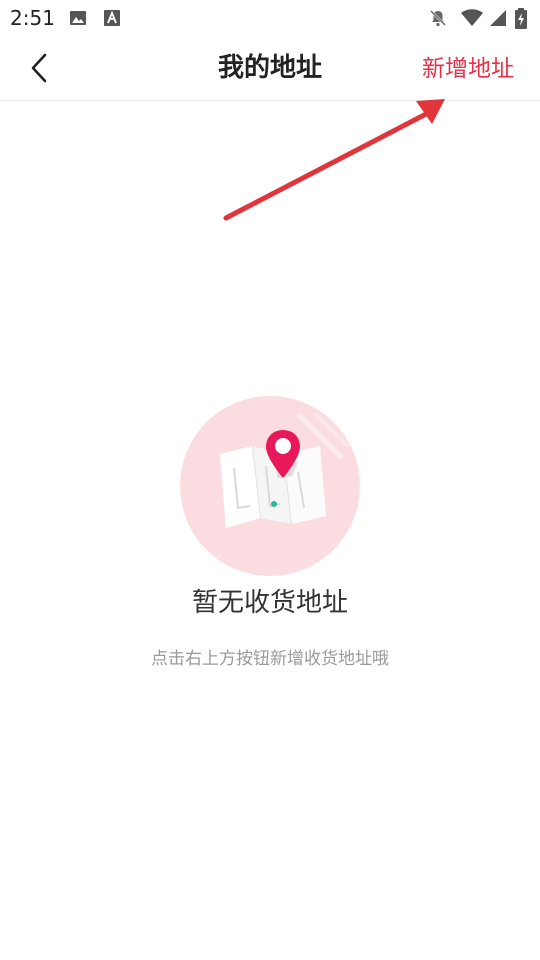 The height and width of the screenshot is (960, 540). What do you see at coordinates (112, 18) in the screenshot?
I see `text-a-icon` at bounding box center [112, 18].